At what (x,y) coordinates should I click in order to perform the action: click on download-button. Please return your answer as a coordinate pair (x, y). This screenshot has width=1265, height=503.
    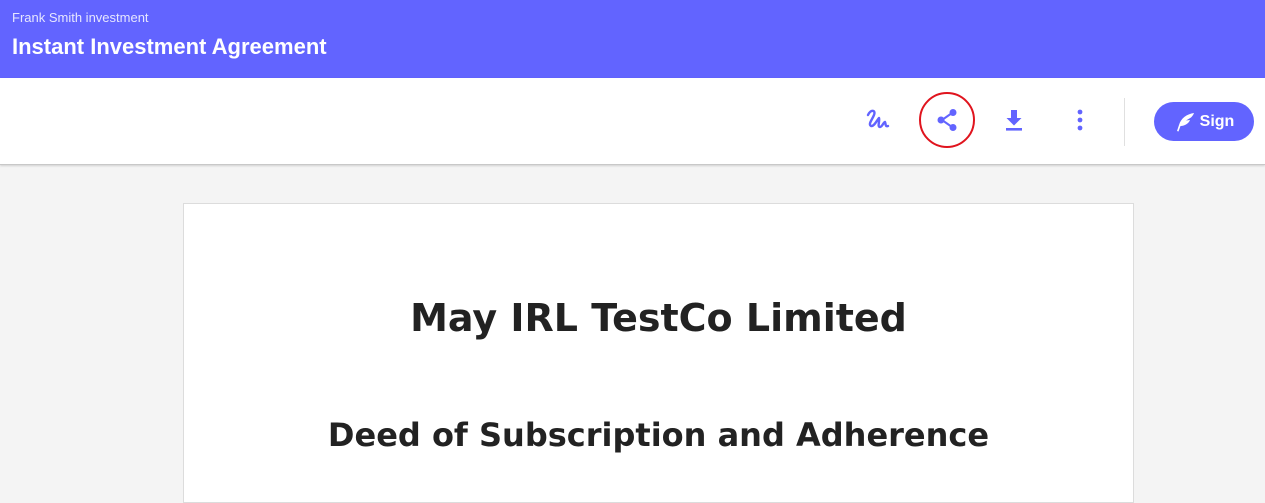
    Looking at the image, I should click on (1014, 120).